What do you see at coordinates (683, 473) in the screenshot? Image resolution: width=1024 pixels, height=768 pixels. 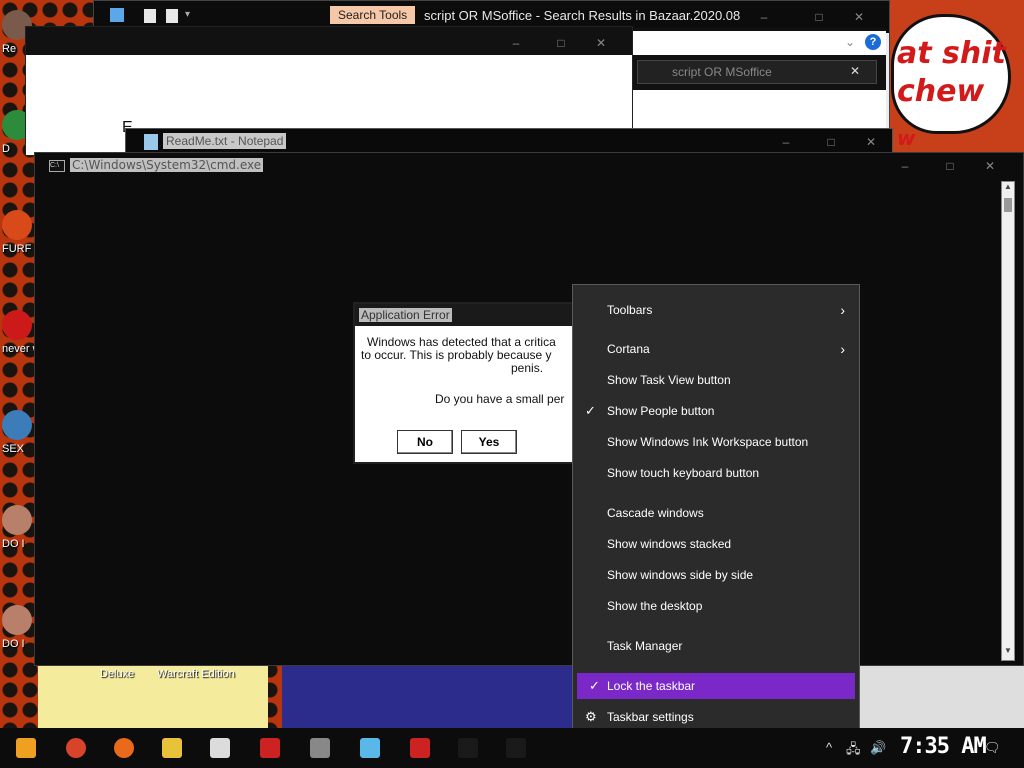 I see `menu-item-label: Show touch keyboard button` at bounding box center [683, 473].